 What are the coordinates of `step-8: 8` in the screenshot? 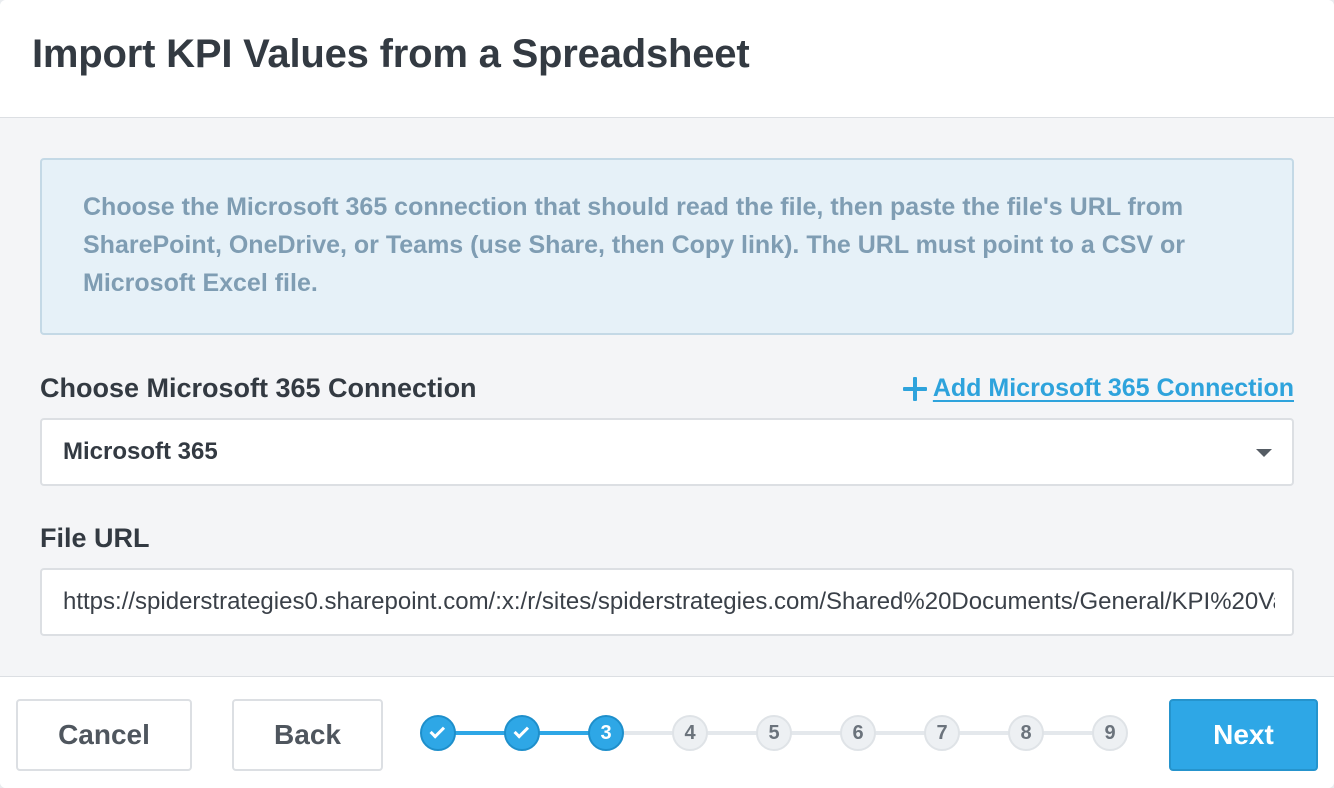 It's located at (1026, 733).